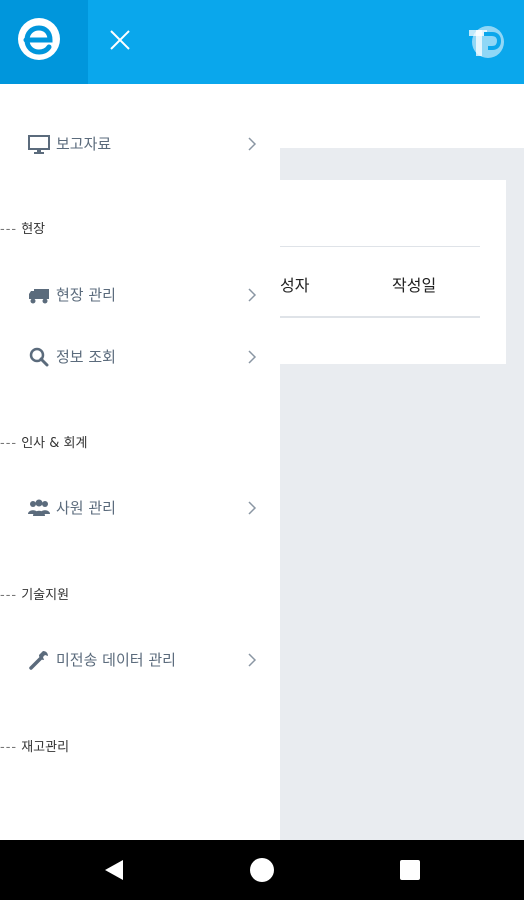  What do you see at coordinates (35, 595) in the screenshot?
I see `section-header-tech-support: --- 기술지원` at bounding box center [35, 595].